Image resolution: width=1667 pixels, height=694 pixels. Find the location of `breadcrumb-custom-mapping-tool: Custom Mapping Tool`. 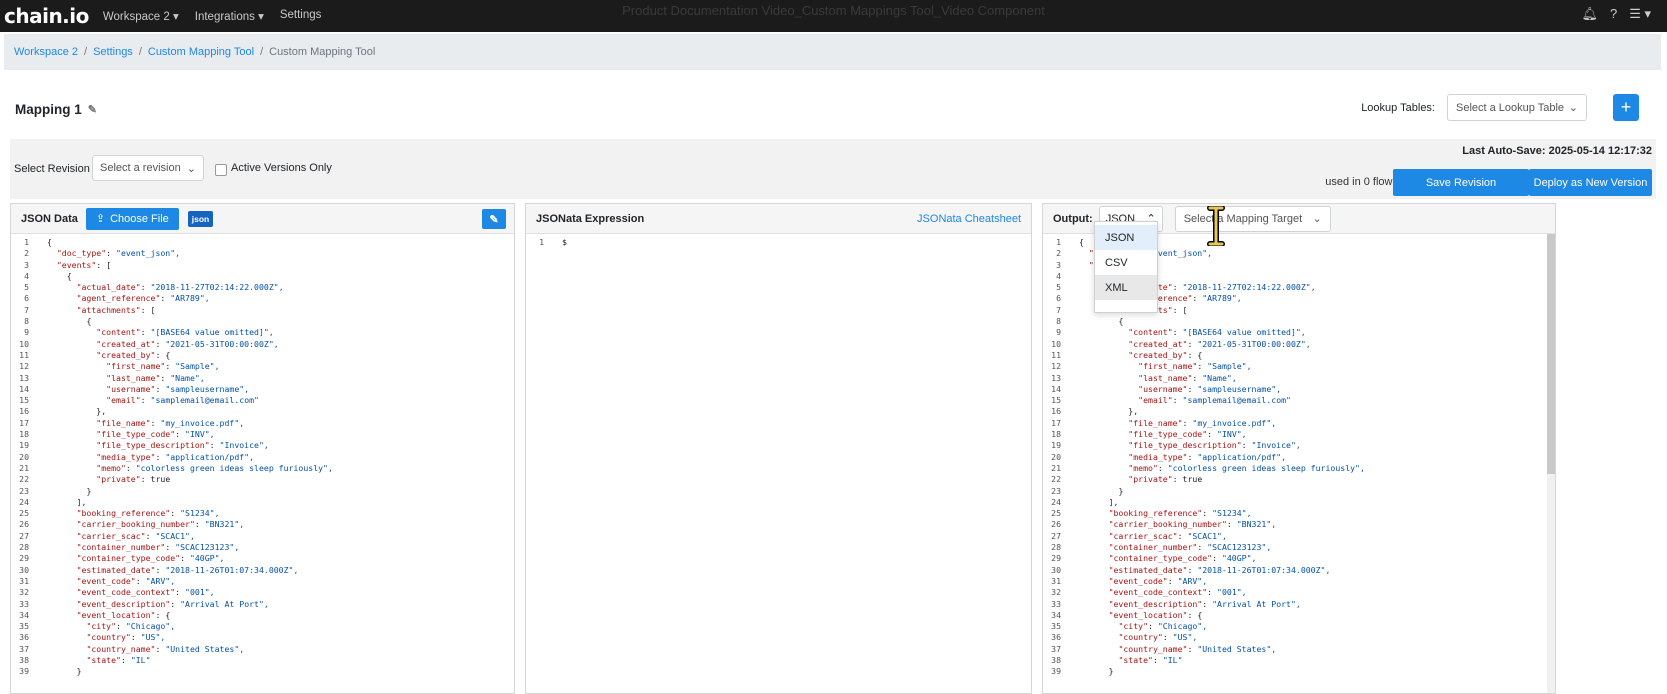

breadcrumb-custom-mapping-tool: Custom Mapping Tool is located at coordinates (201, 52).